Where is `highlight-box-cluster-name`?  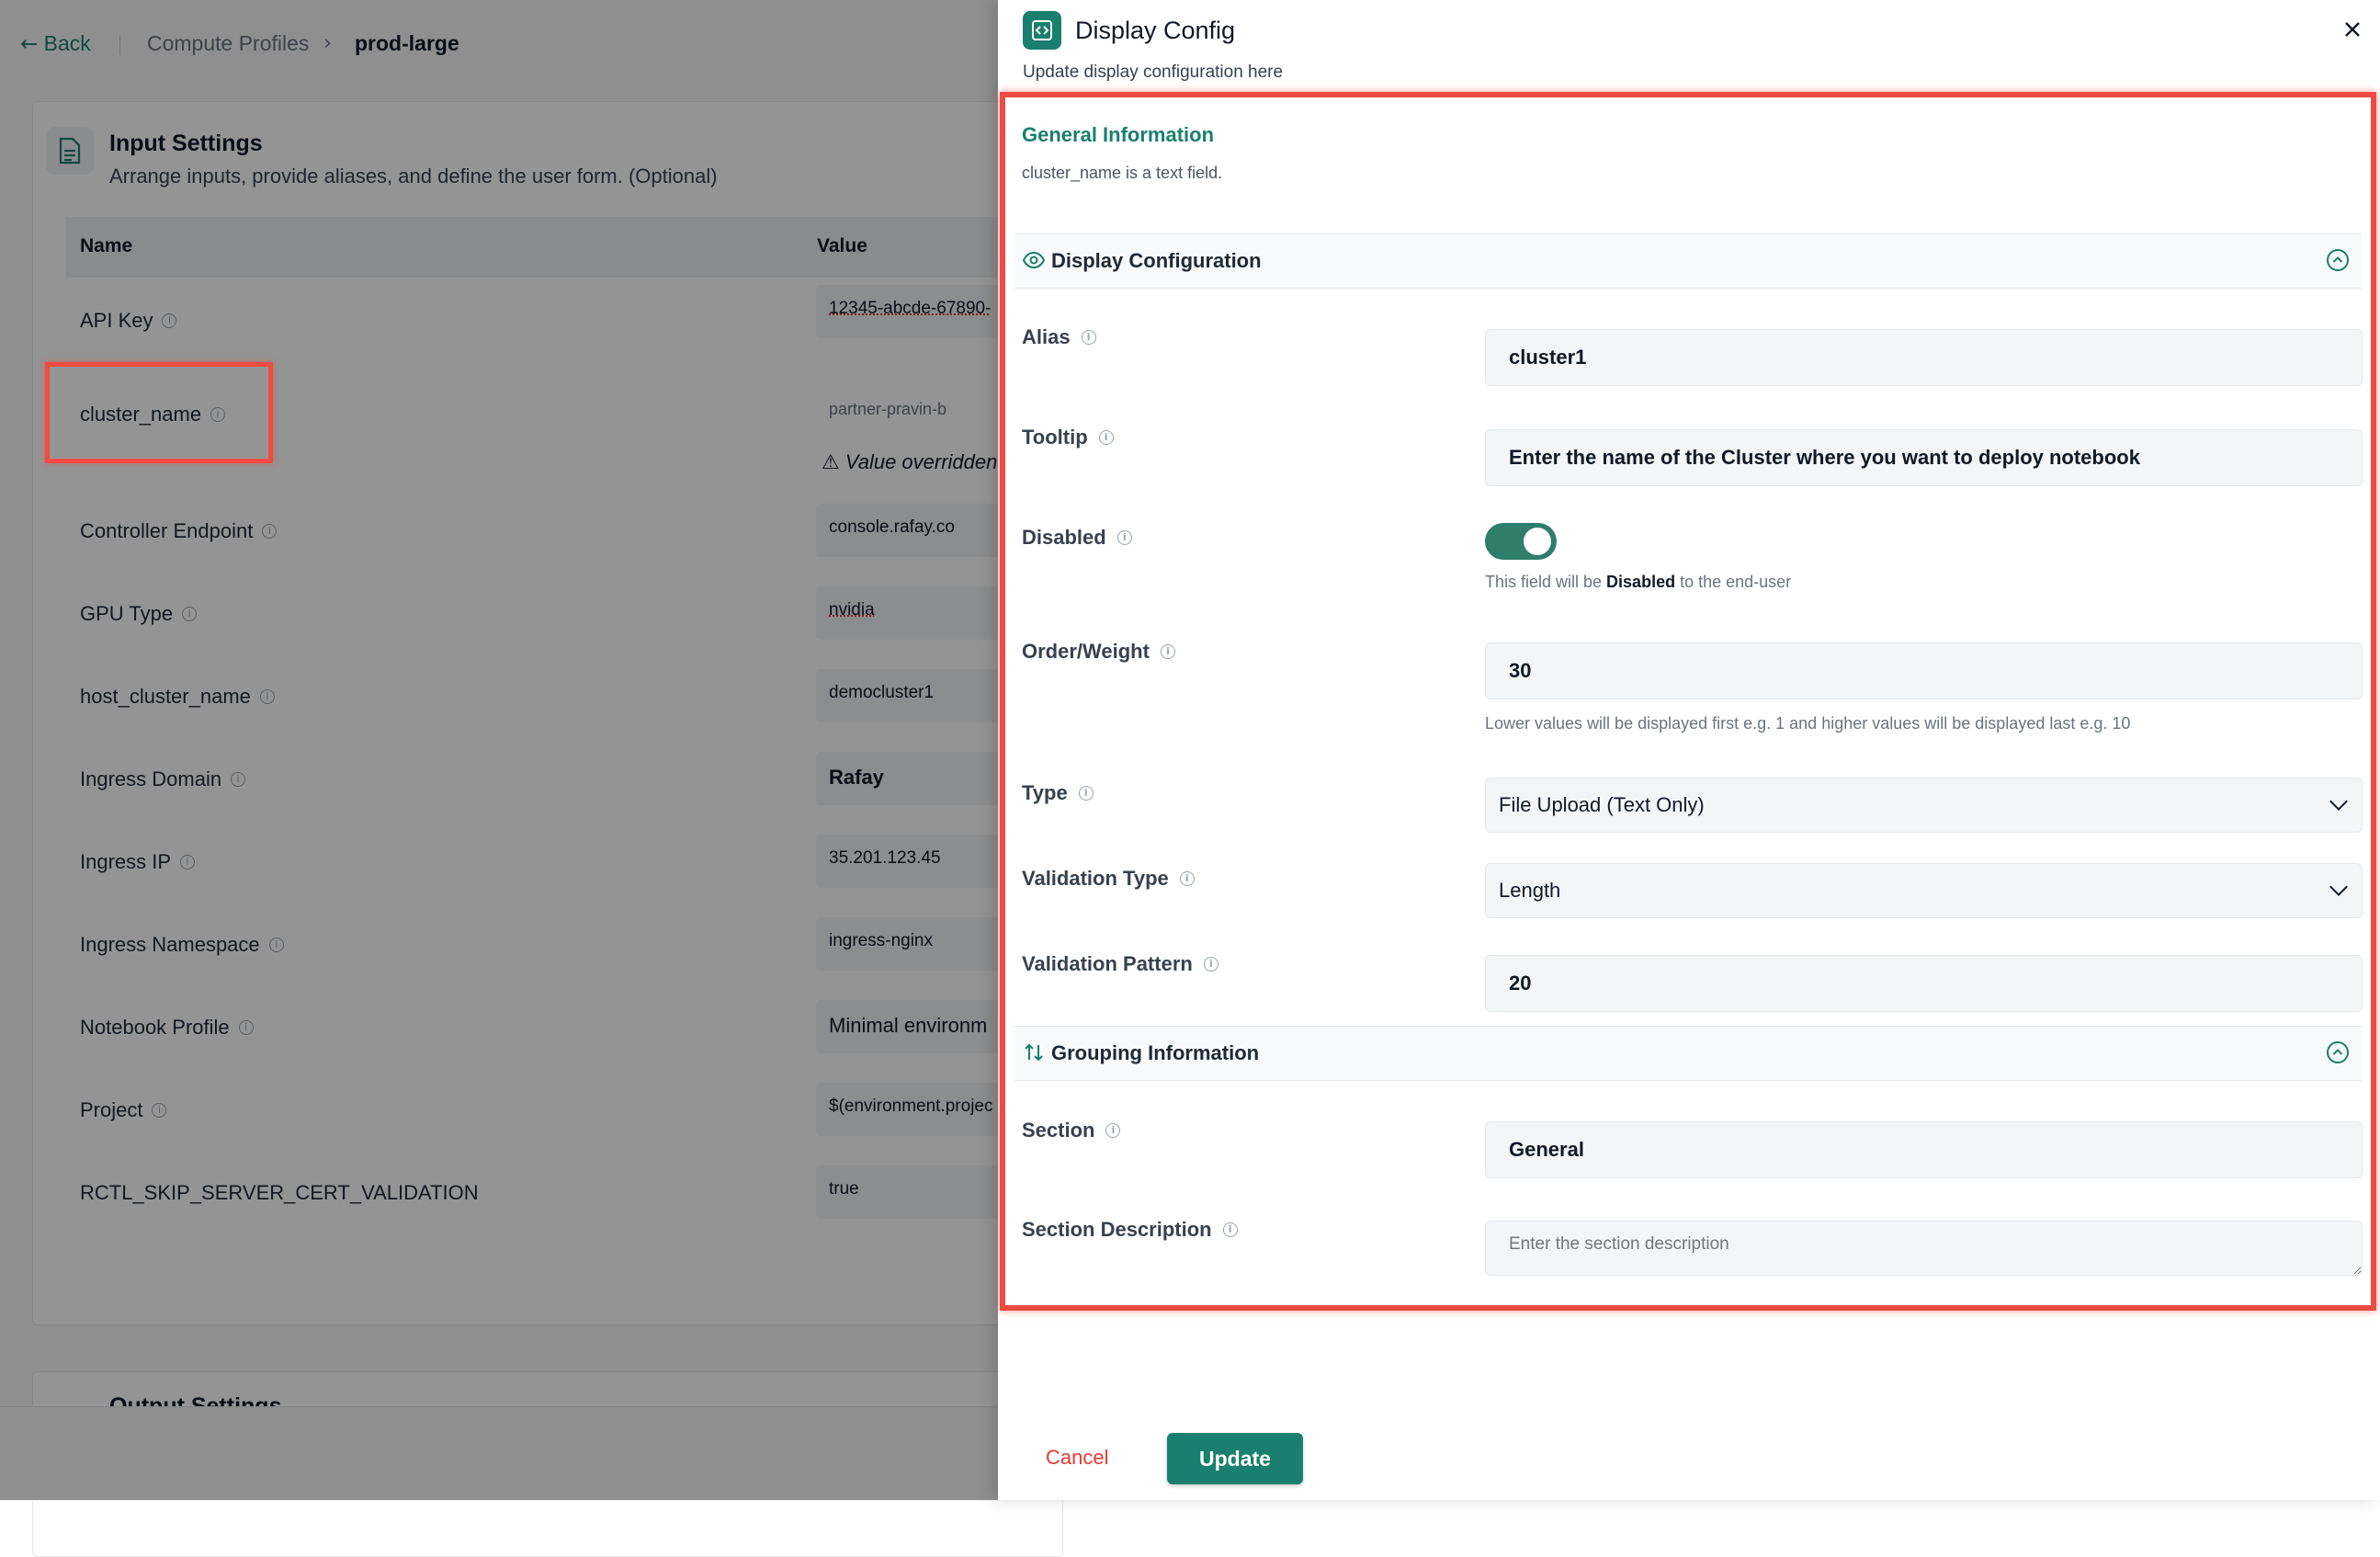 highlight-box-cluster-name is located at coordinates (159, 412).